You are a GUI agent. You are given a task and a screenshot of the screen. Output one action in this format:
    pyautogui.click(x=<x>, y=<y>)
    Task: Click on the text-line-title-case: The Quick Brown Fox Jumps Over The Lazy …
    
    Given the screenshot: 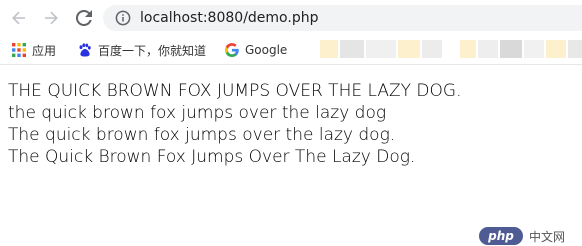 What is the action you would take?
    pyautogui.click(x=212, y=157)
    